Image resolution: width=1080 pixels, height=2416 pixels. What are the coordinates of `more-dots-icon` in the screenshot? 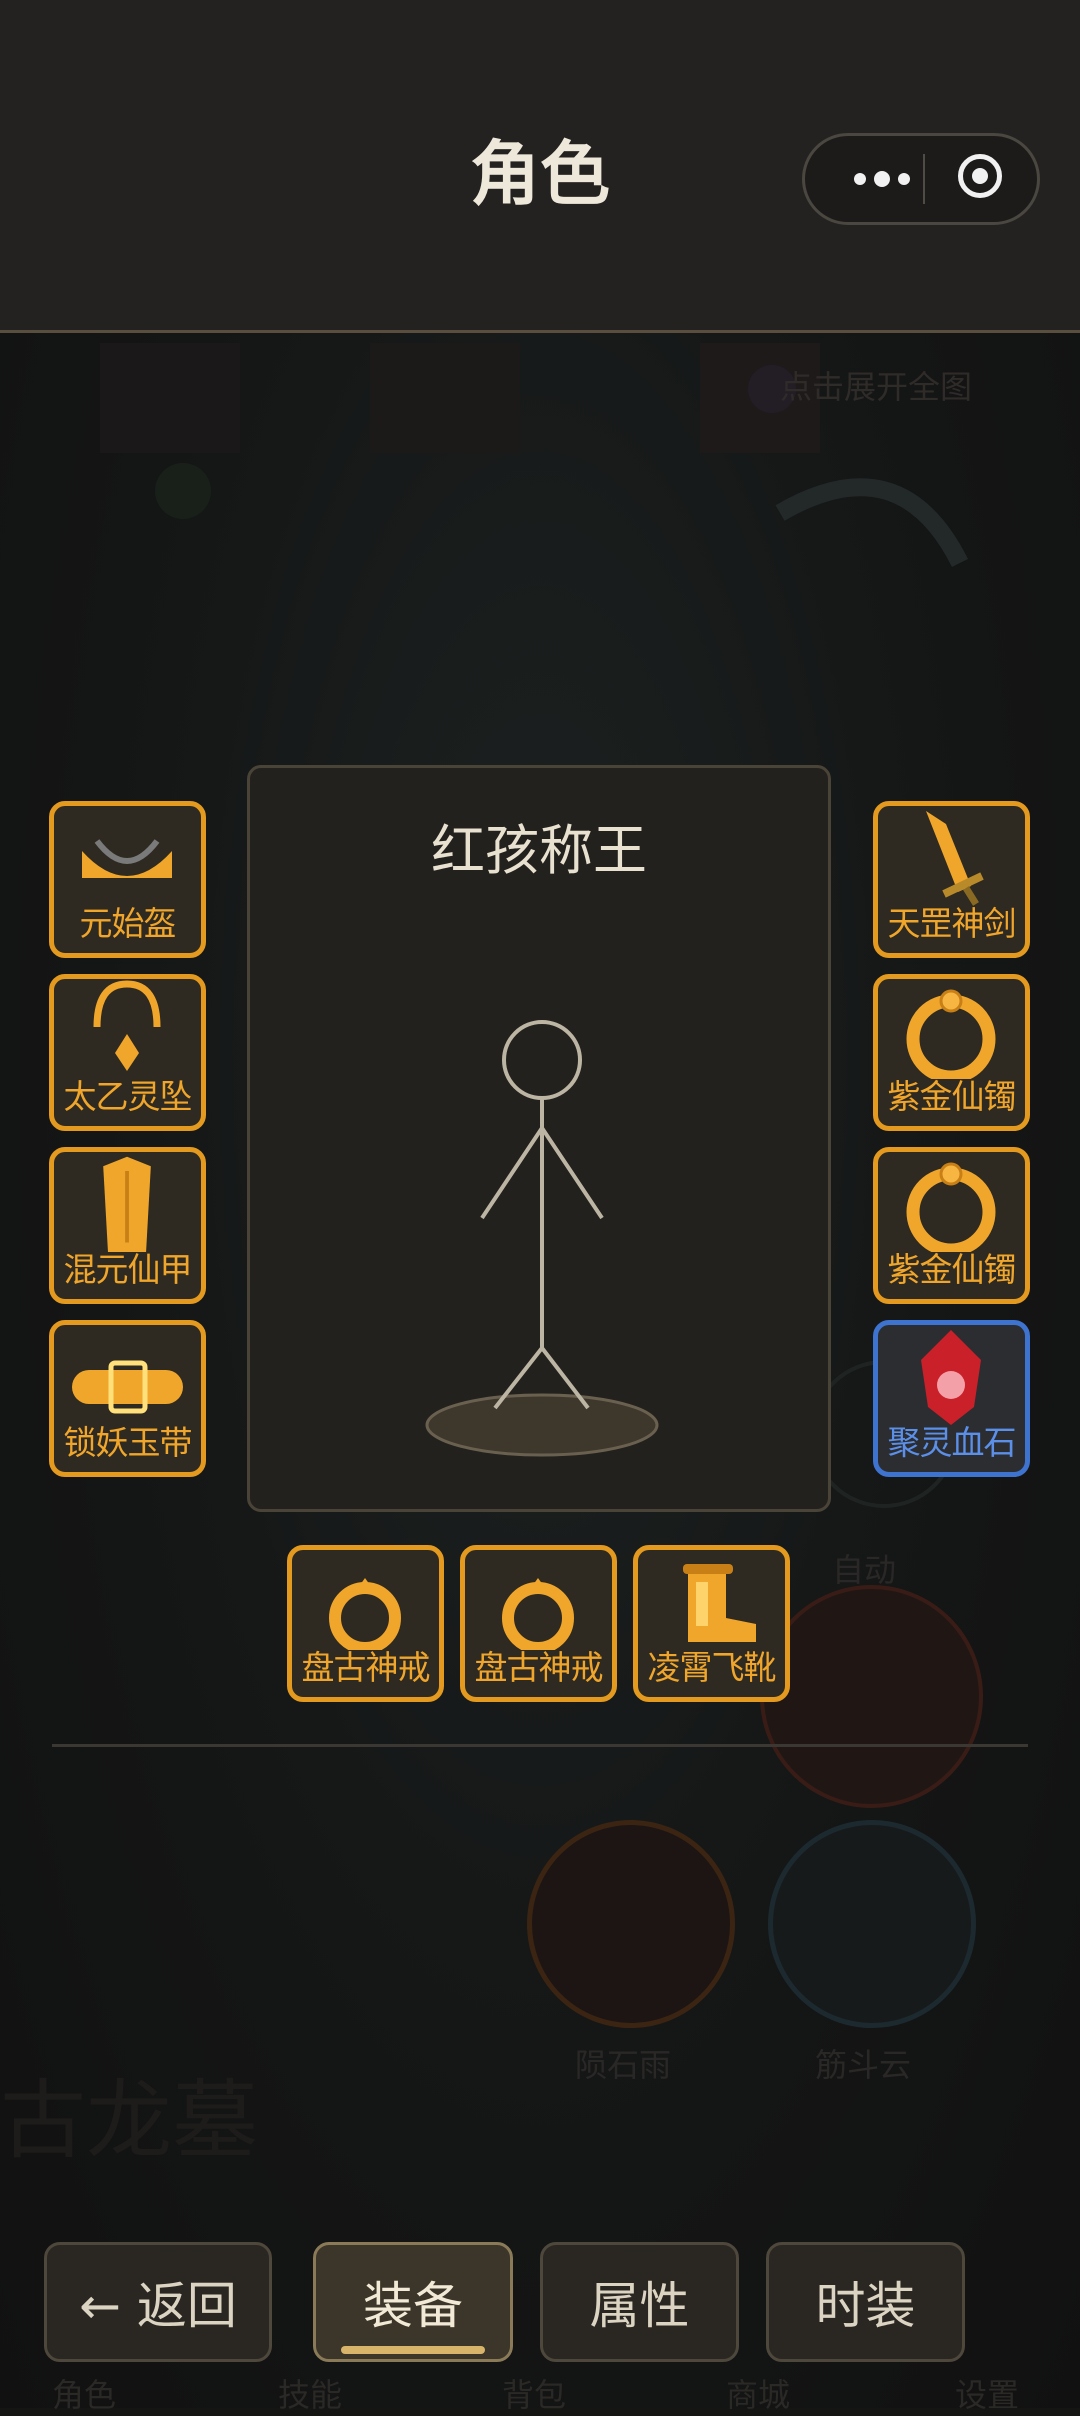 It's located at (882, 179).